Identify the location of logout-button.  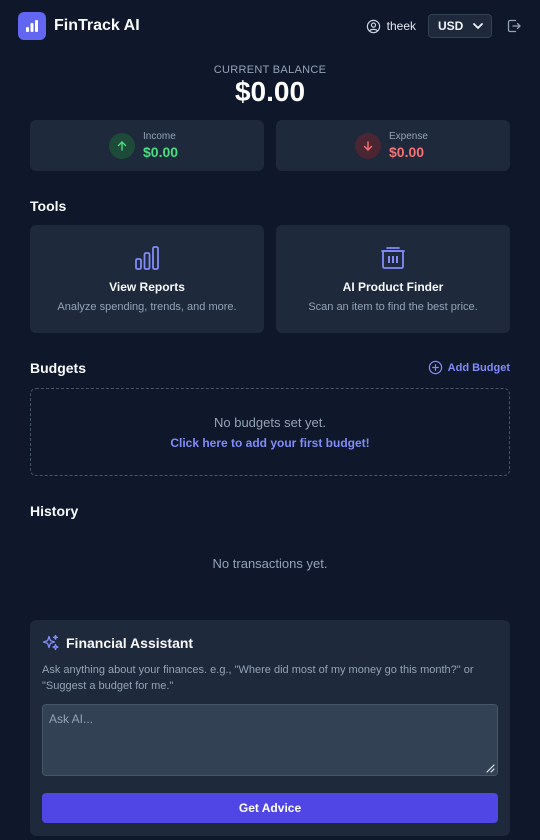
(514, 26).